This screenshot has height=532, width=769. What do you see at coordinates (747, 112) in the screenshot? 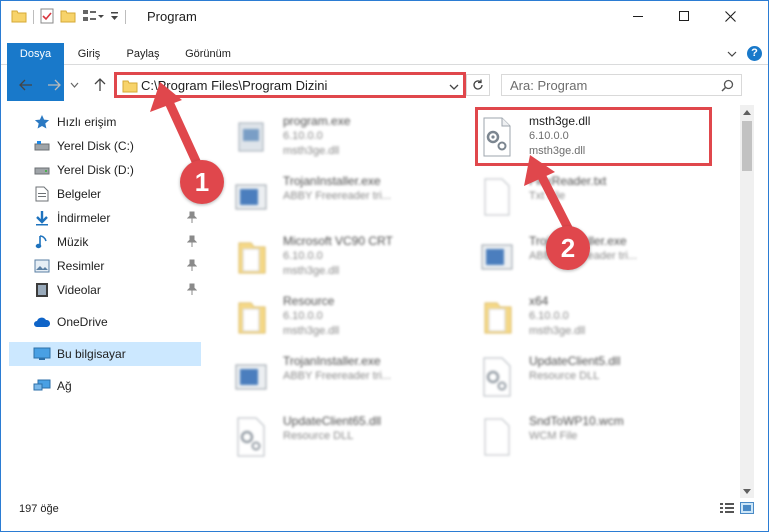
I see `scroll-up-icon` at bounding box center [747, 112].